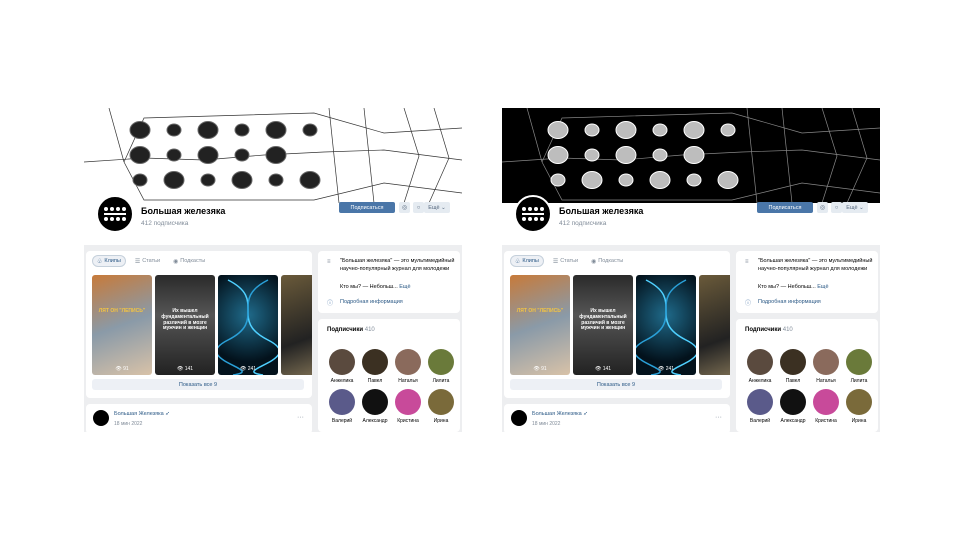 This screenshot has height=540, width=960. Describe the element at coordinates (826, 421) in the screenshot. I see `member-name: Кристина` at that location.